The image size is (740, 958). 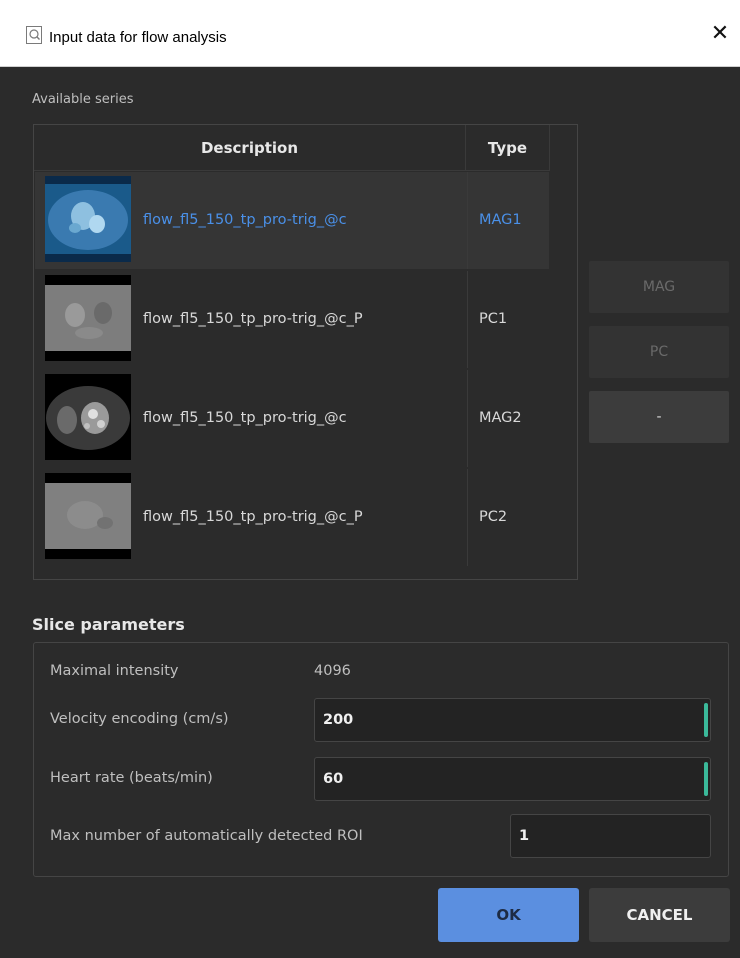 I want to click on velocity-encoding-input: 200, so click(x=512, y=720).